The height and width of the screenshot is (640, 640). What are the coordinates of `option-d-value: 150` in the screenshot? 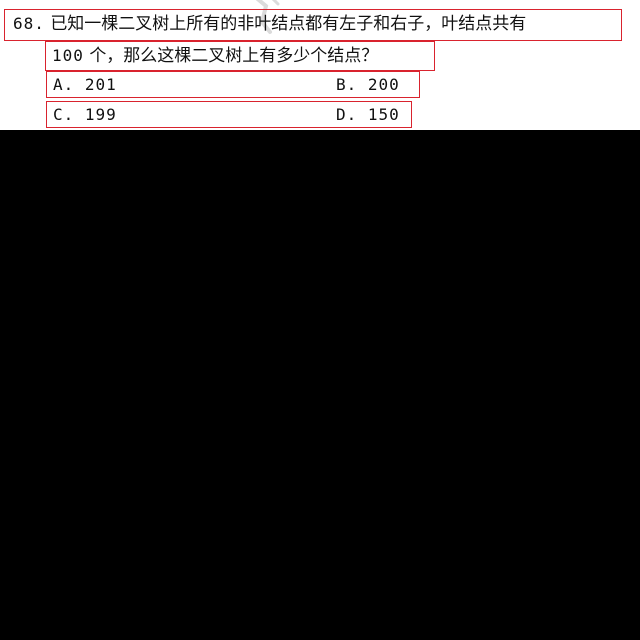 It's located at (383, 114).